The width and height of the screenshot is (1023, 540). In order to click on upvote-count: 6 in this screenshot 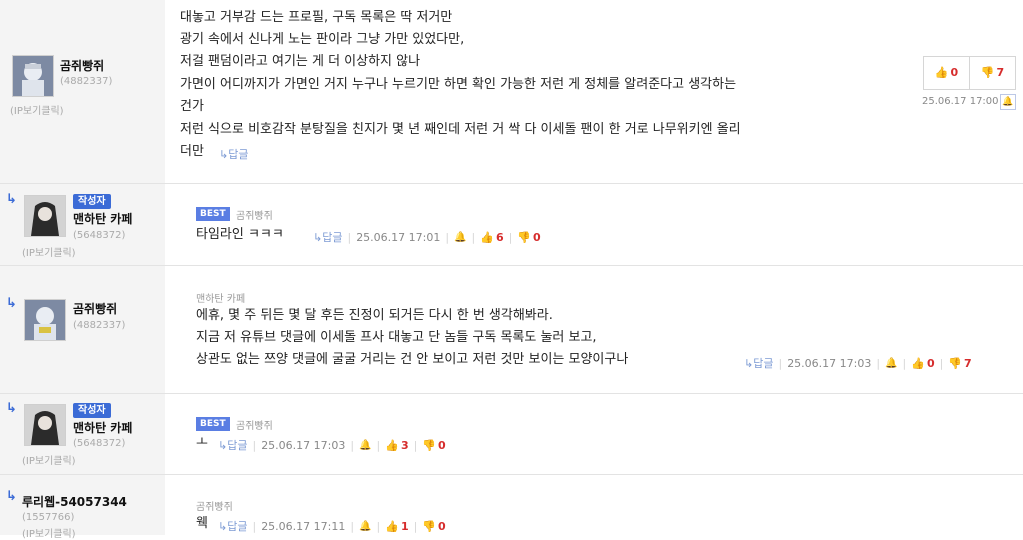, I will do `click(499, 237)`.